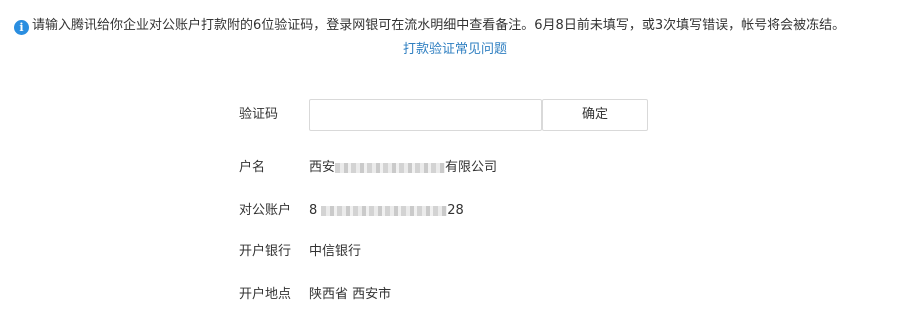 The width and height of the screenshot is (910, 316). What do you see at coordinates (265, 210) in the screenshot?
I see `account-number-label: 对公账户` at bounding box center [265, 210].